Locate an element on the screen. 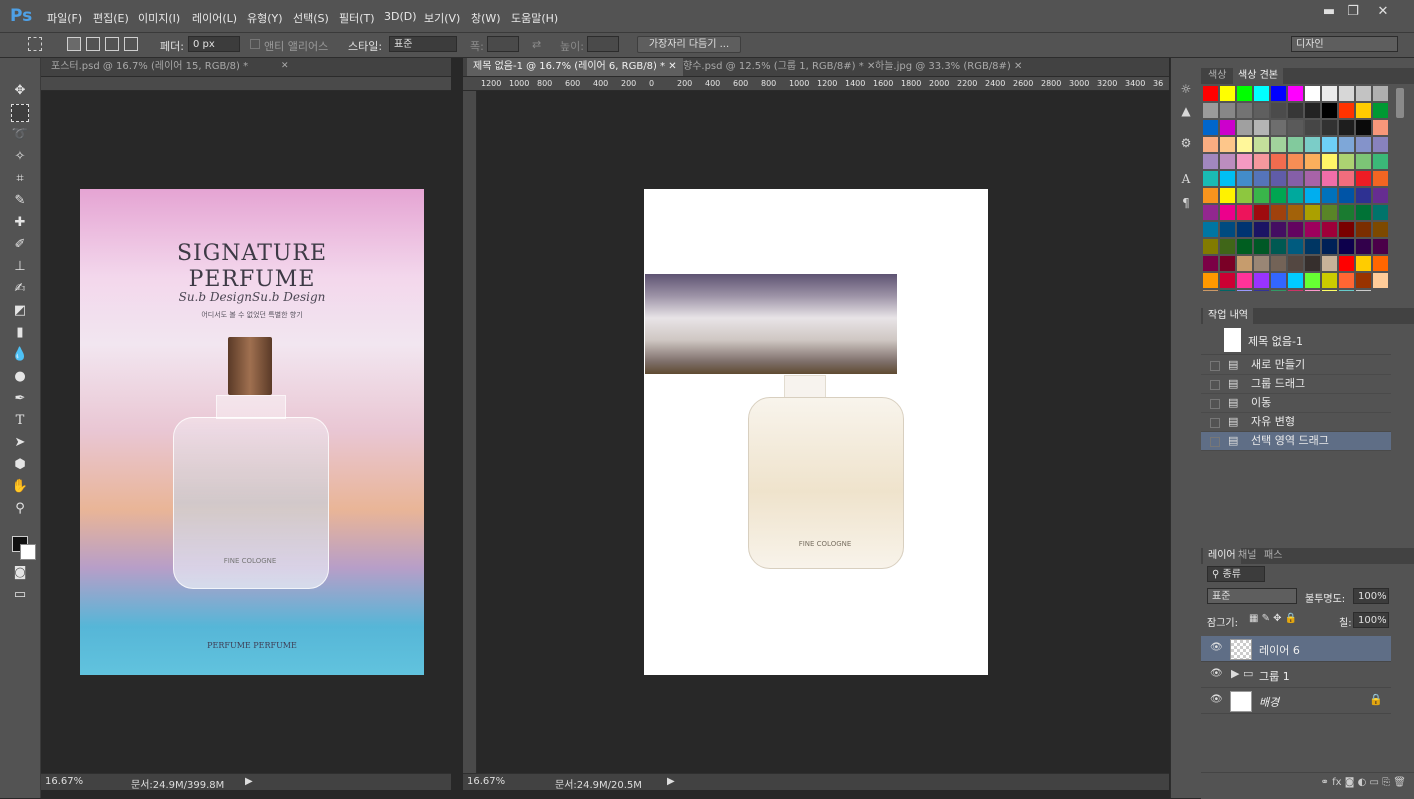 The image size is (1414, 799). history-snapshot: 제목 없음-1 is located at coordinates (1296, 340).